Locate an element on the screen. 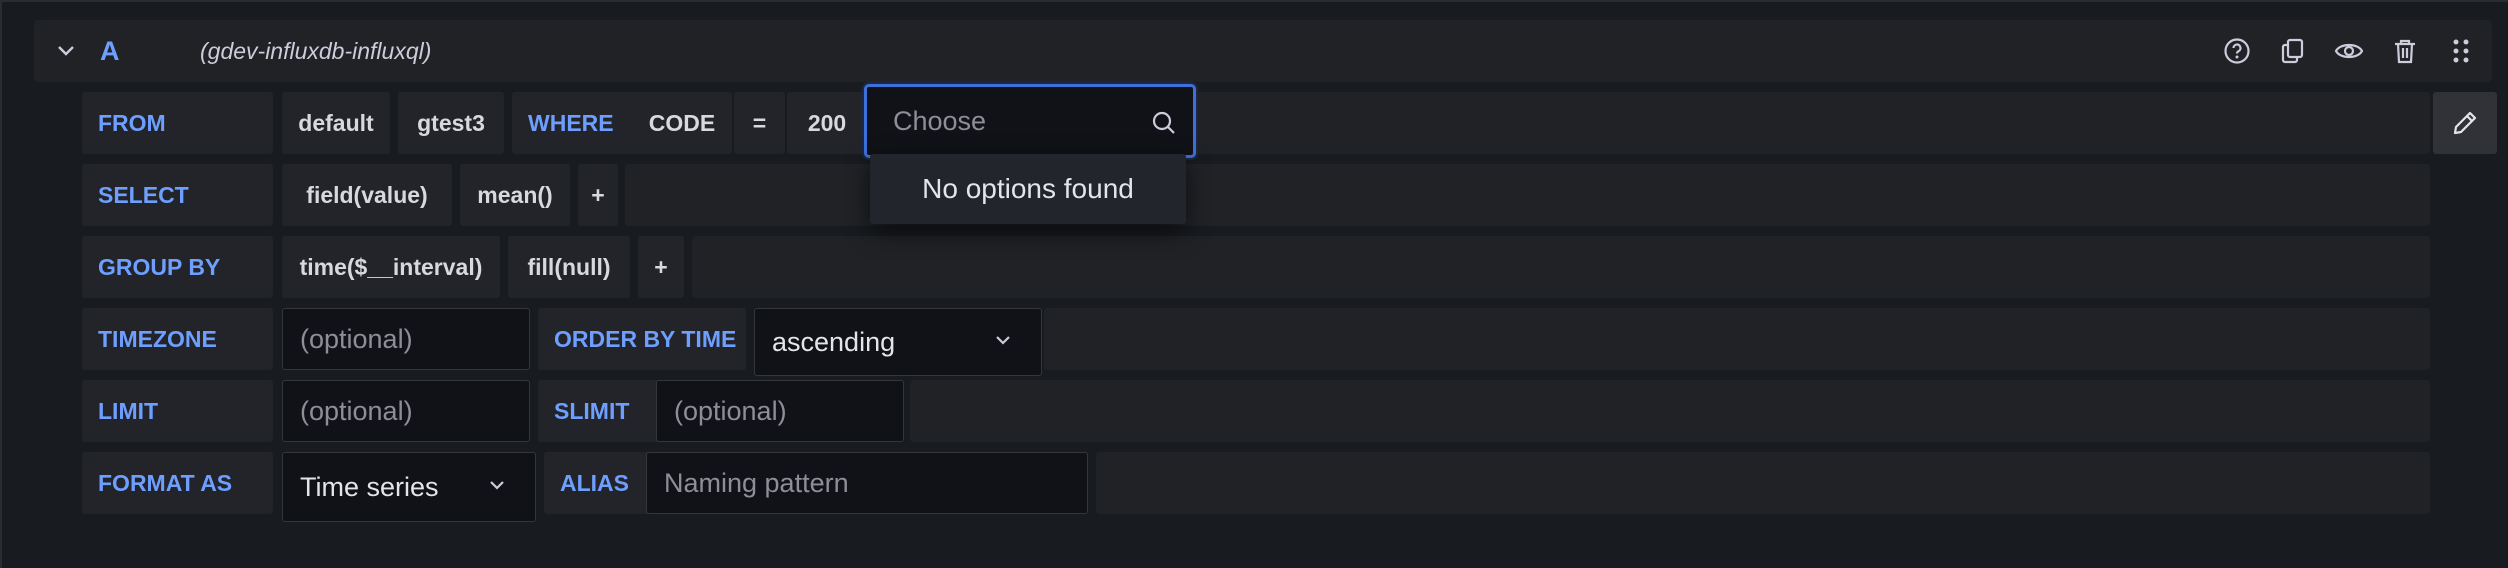 The height and width of the screenshot is (568, 2508). select-label: SELECT is located at coordinates (177, 195).